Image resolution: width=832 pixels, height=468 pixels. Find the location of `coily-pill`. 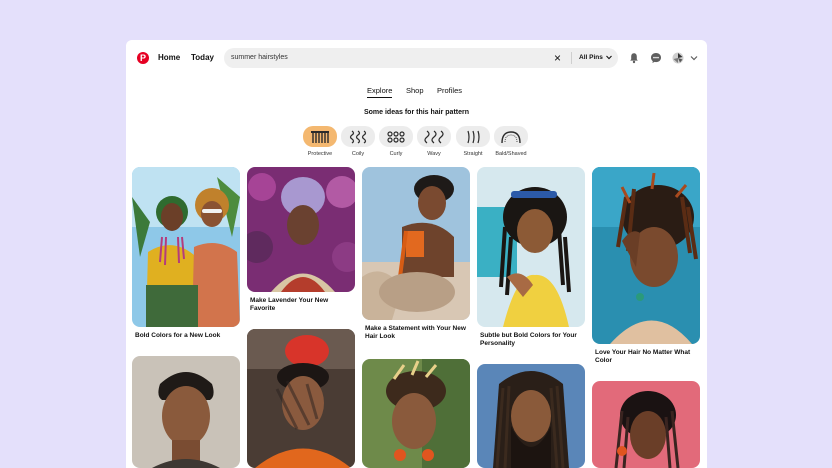

coily-pill is located at coordinates (358, 136).